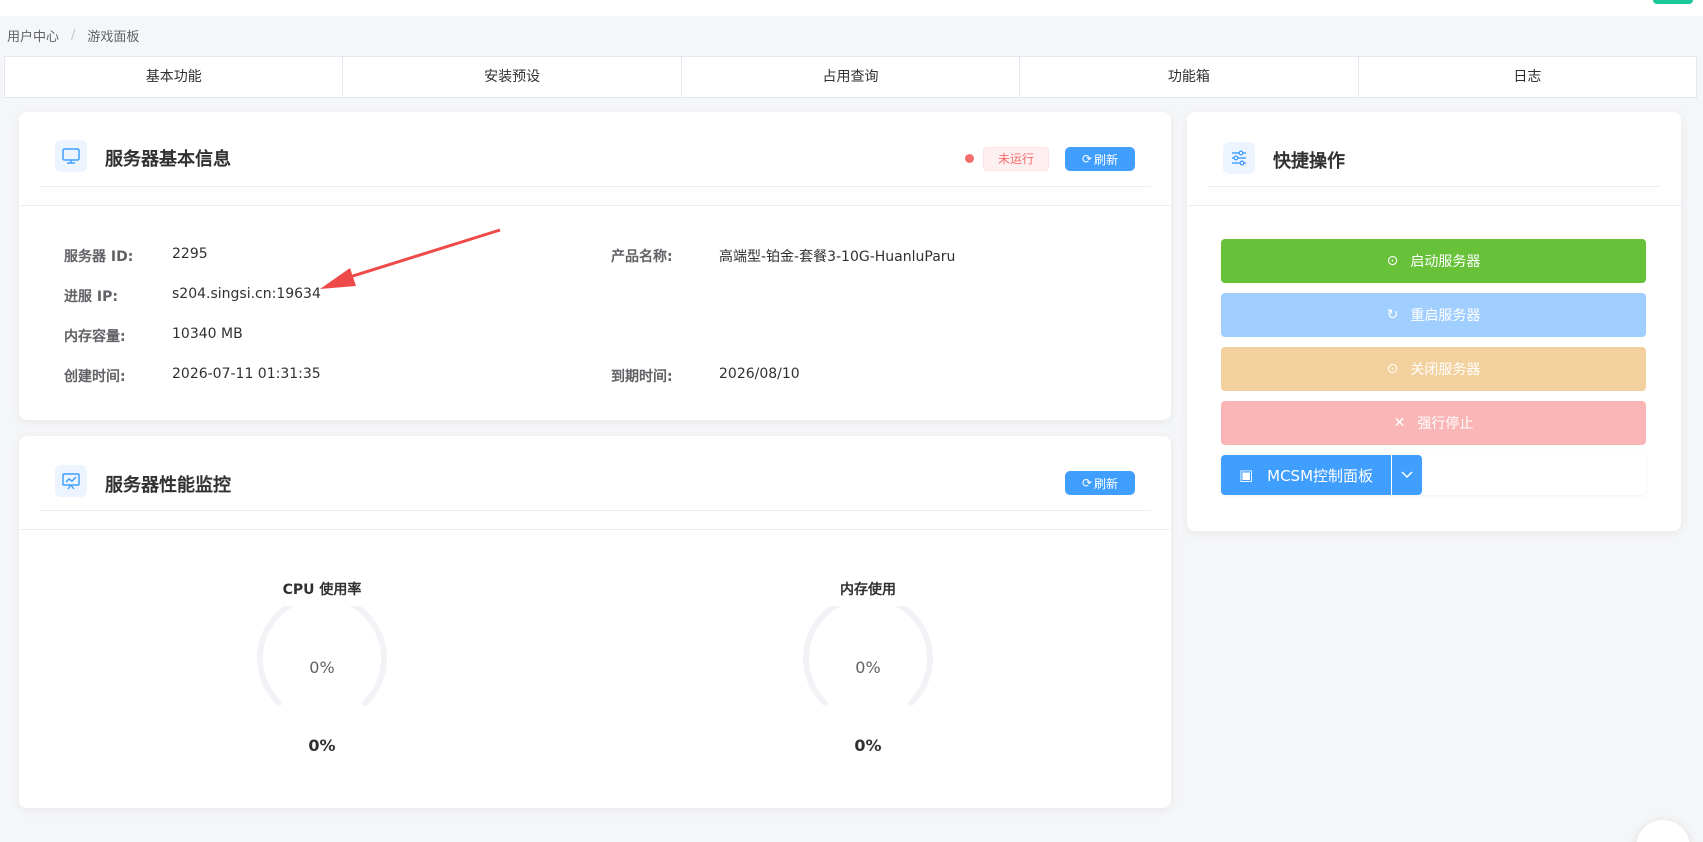 The width and height of the screenshot is (1703, 842). I want to click on performance-title: 服务器性能监控, so click(168, 485).